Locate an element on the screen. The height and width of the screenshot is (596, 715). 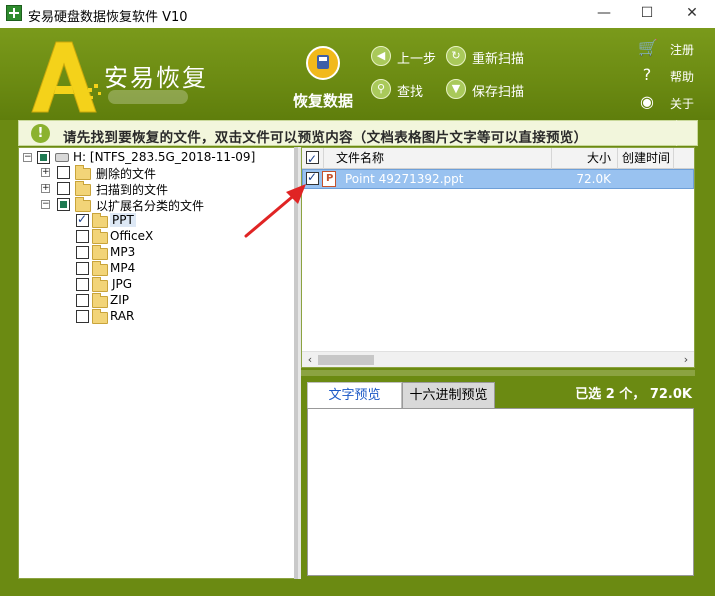
about-button: ◉ 关于 is located at coordinates (668, 103).